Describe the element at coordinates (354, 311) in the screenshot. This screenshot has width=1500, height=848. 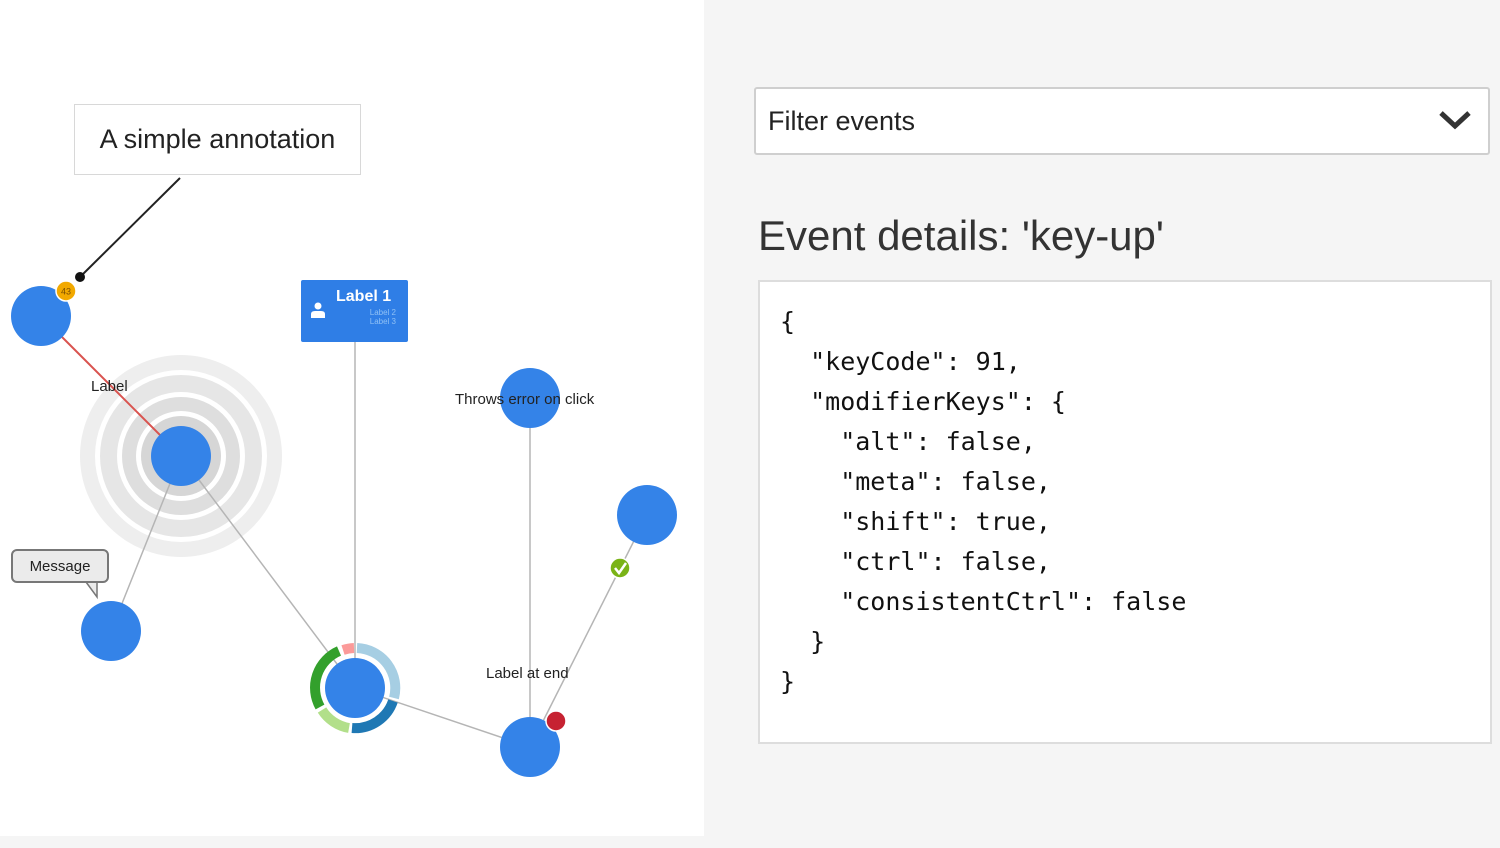
I see `node-label-card: Label 1 Label 2 Label 3` at that location.